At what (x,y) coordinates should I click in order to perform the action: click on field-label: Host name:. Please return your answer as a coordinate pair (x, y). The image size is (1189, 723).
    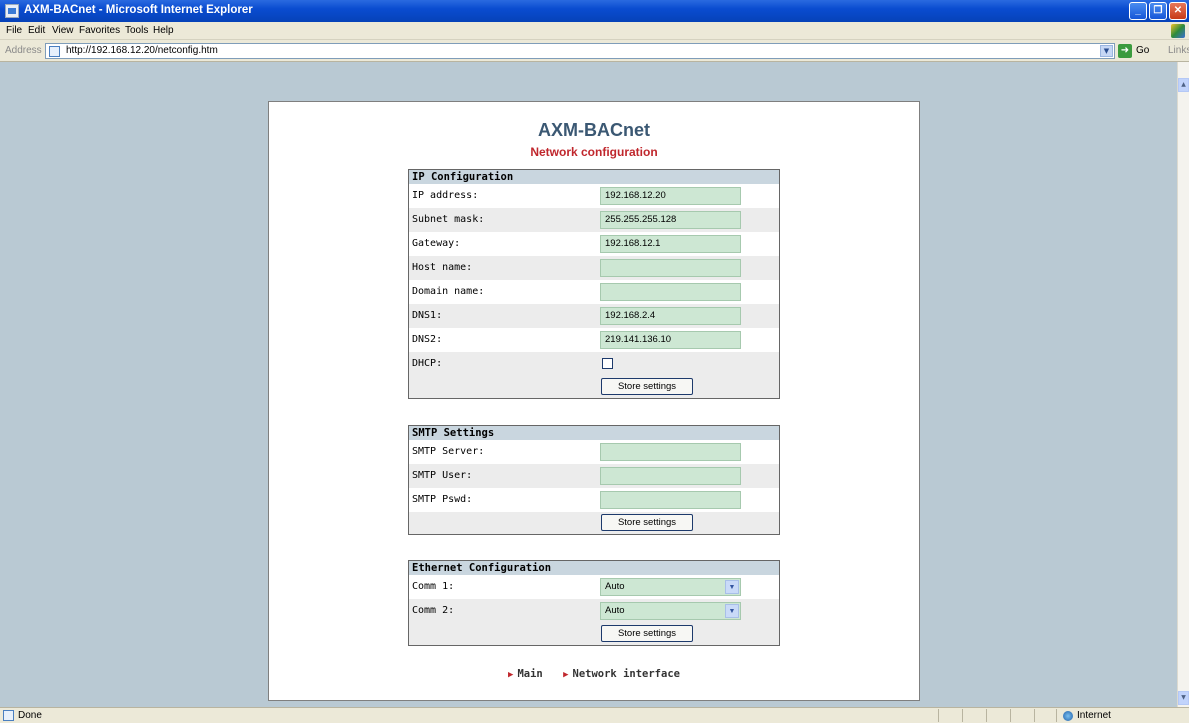
    Looking at the image, I should click on (442, 267).